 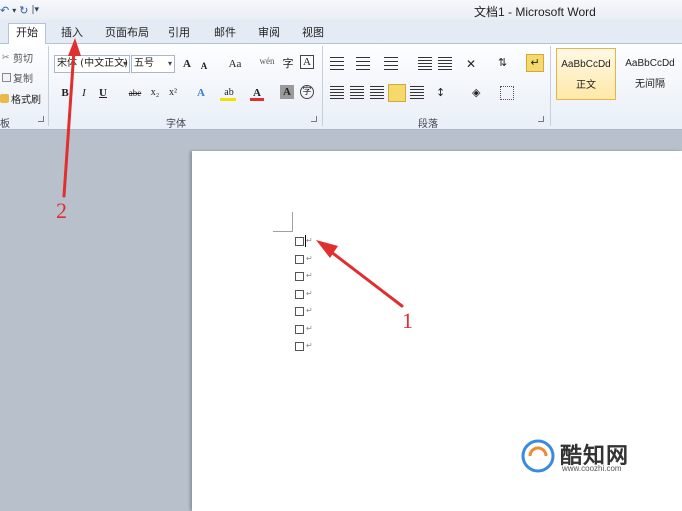 I want to click on decrease-indent-icon, so click(x=425, y=64).